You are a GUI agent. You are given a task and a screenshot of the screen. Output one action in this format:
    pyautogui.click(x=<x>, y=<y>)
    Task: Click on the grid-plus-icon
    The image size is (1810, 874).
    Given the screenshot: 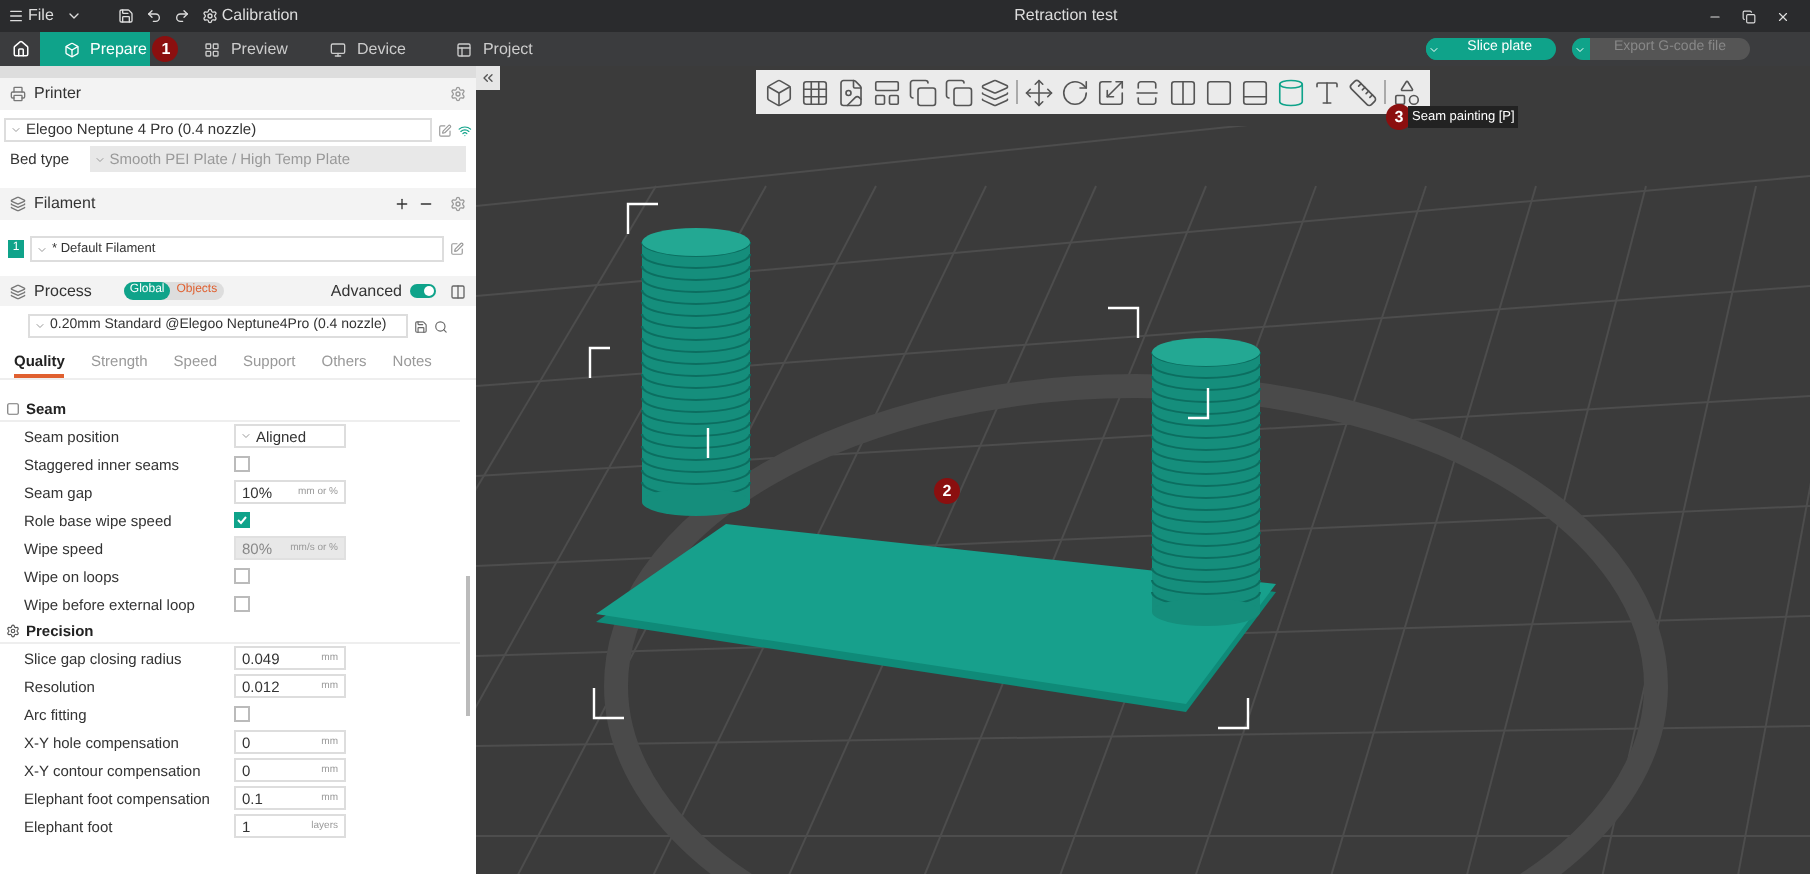 What is the action you would take?
    pyautogui.click(x=815, y=92)
    